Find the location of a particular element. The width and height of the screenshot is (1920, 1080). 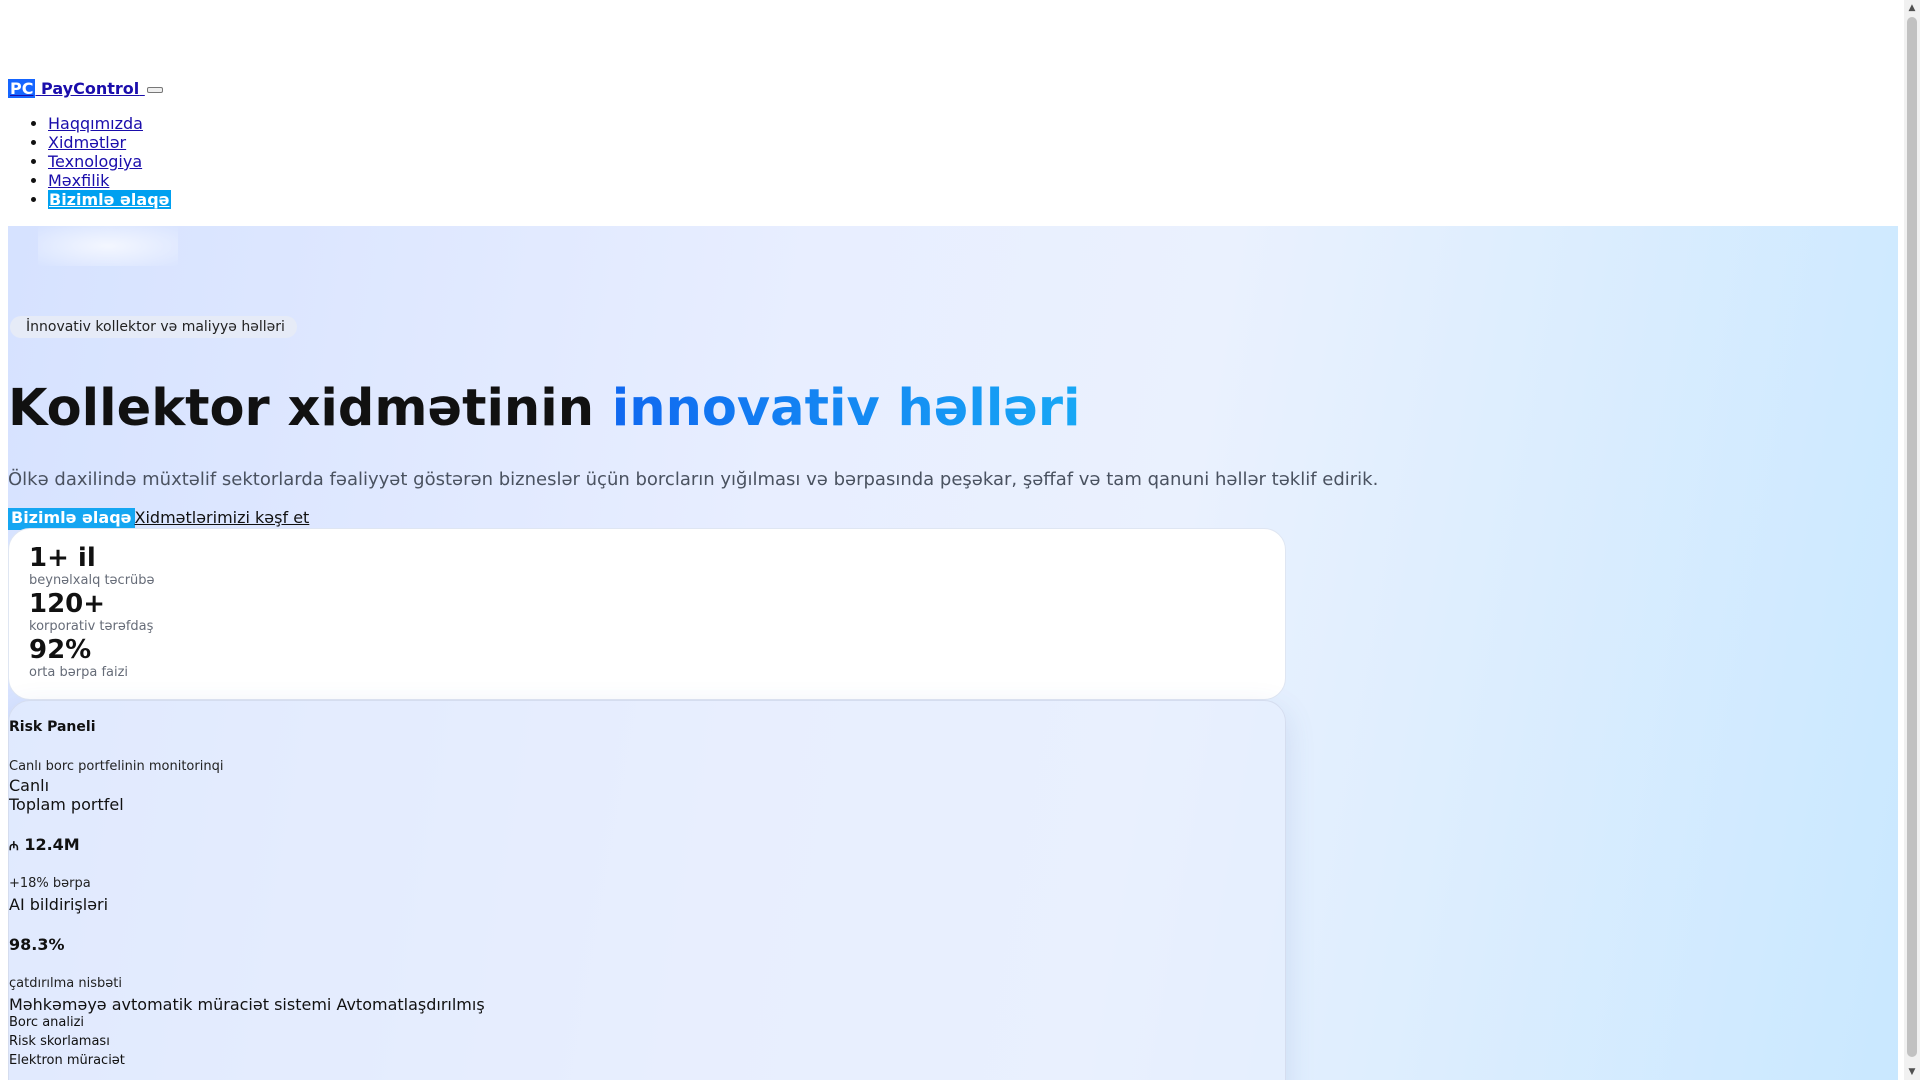

hero-badge-text: İnnovativ kollektor və maliyyə həlləri is located at coordinates (155, 327).